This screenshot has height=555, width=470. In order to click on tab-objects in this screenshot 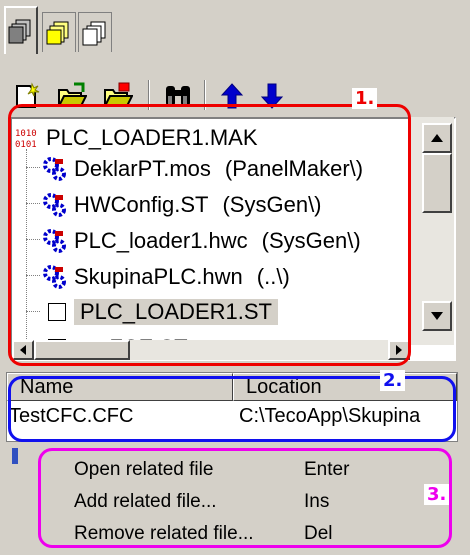, I will do `click(21, 30)`.